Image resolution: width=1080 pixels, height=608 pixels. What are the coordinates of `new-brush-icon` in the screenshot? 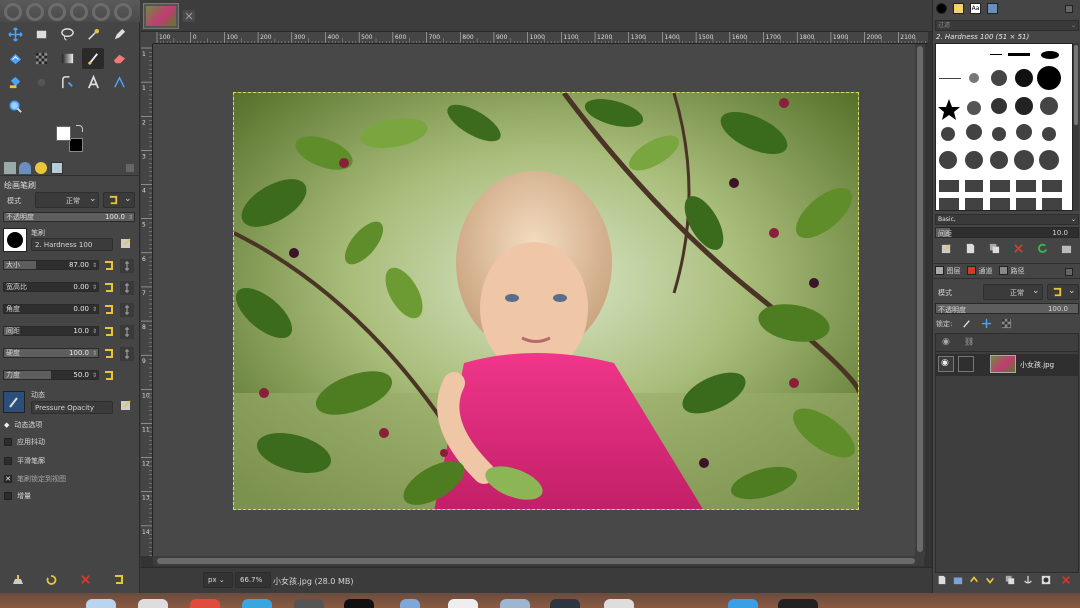 It's located at (970, 248).